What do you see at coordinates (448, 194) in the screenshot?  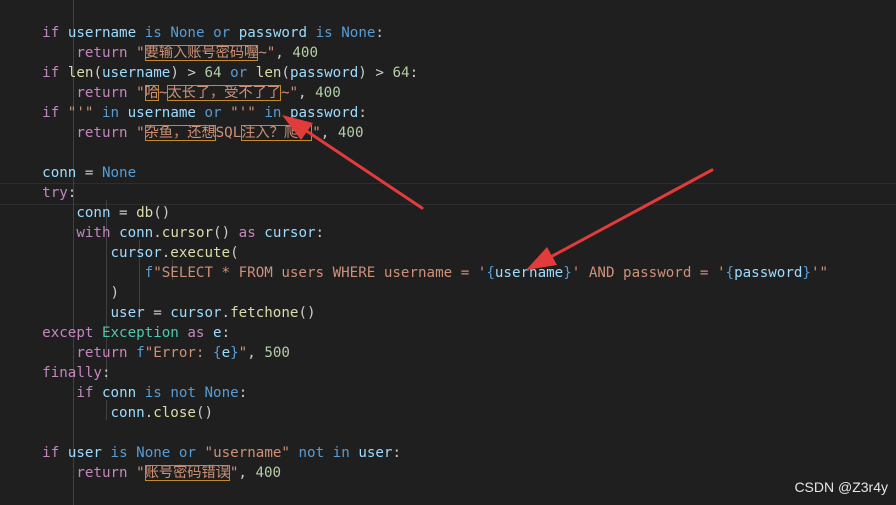 I see `current-line-highlight` at bounding box center [448, 194].